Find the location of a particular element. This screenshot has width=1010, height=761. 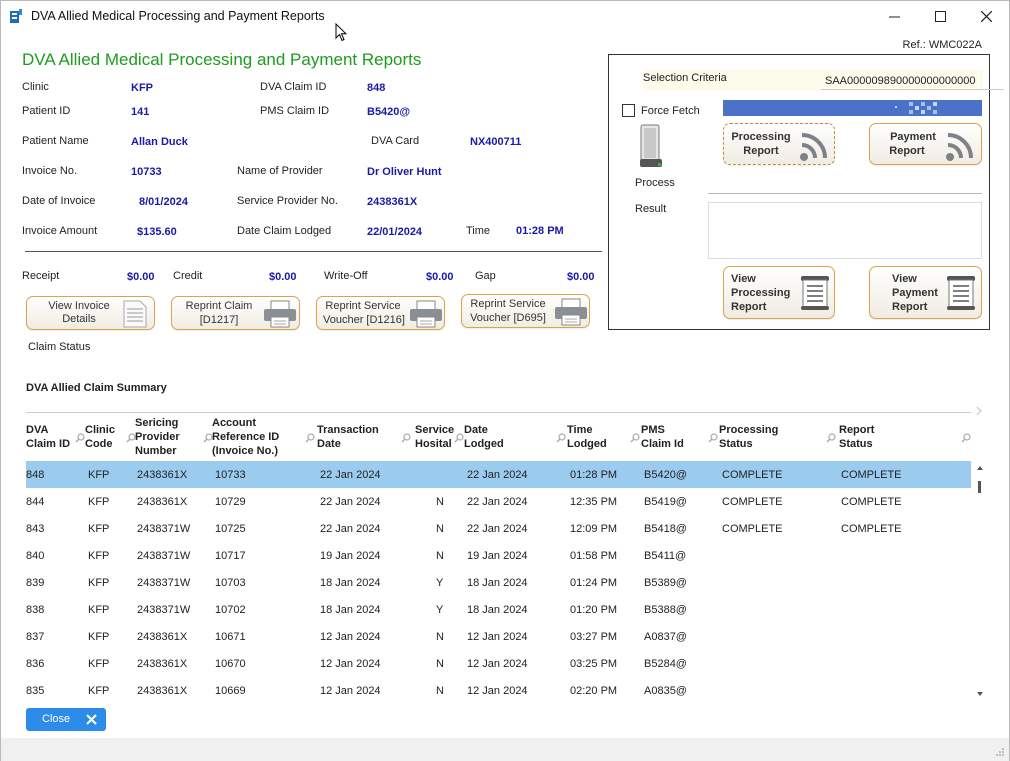

column-header-line: Reference ID is located at coordinates (246, 437).